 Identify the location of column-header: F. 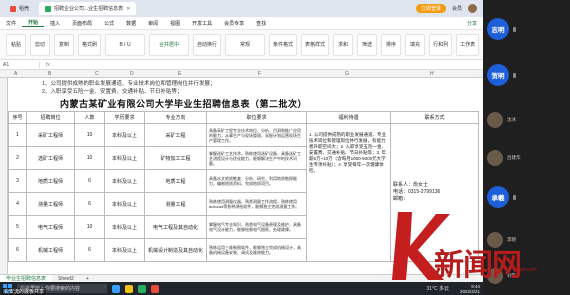
(259, 74).